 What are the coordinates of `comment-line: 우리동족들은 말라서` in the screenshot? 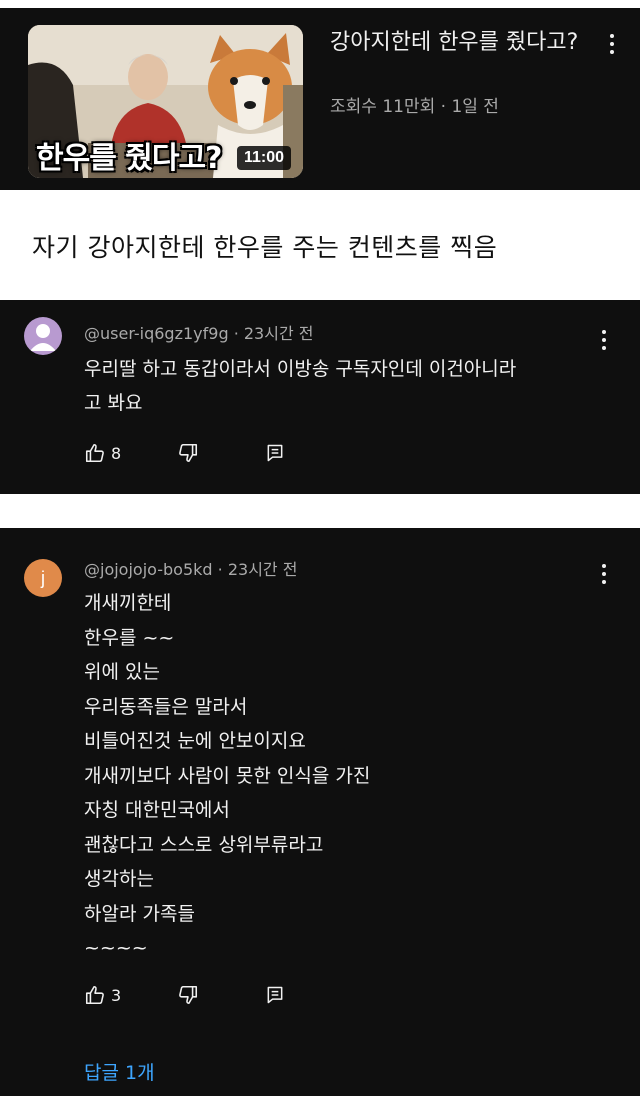 It's located at (166, 706).